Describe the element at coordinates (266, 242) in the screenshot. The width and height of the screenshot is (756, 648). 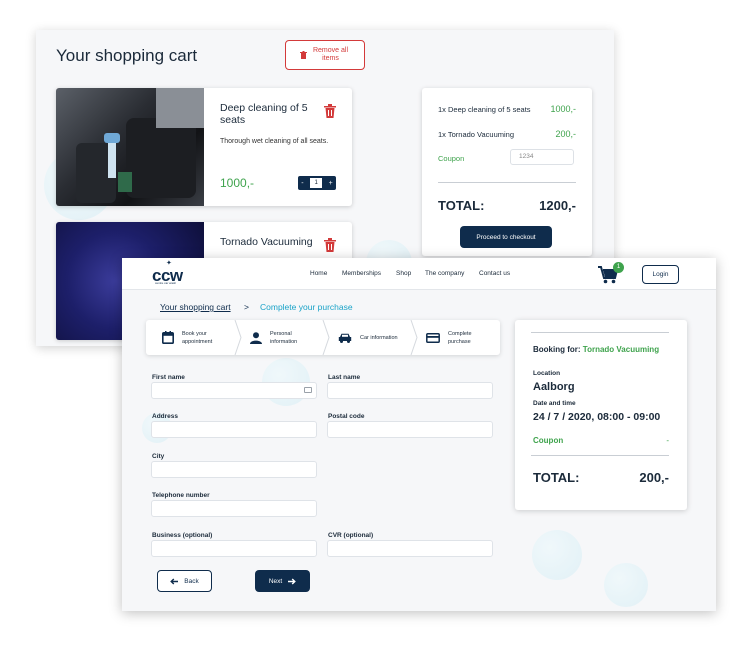
I see `item-name: Tornado Vacuuming` at that location.